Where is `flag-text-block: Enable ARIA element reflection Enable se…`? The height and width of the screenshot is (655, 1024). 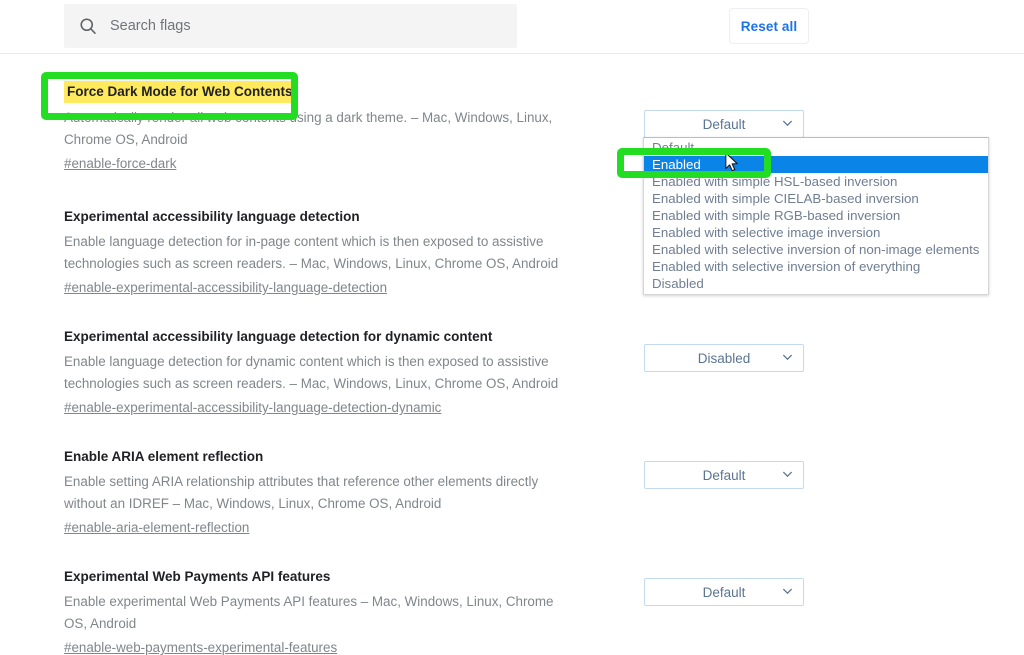 flag-text-block: Enable ARIA element reflection Enable se… is located at coordinates (290, 493).